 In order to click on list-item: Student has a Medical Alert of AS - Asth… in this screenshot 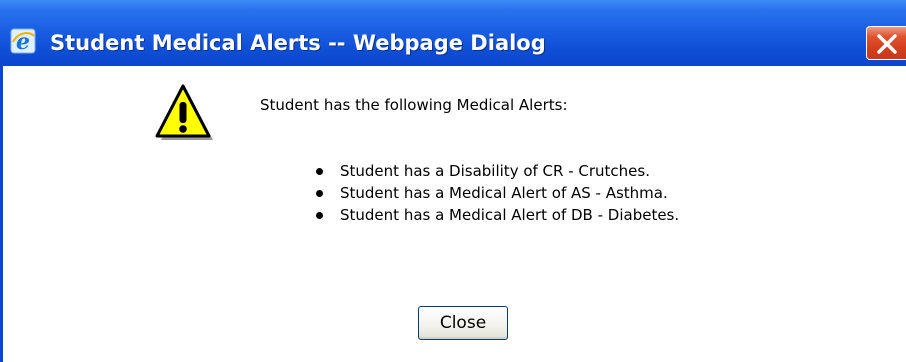, I will do `click(497, 193)`.